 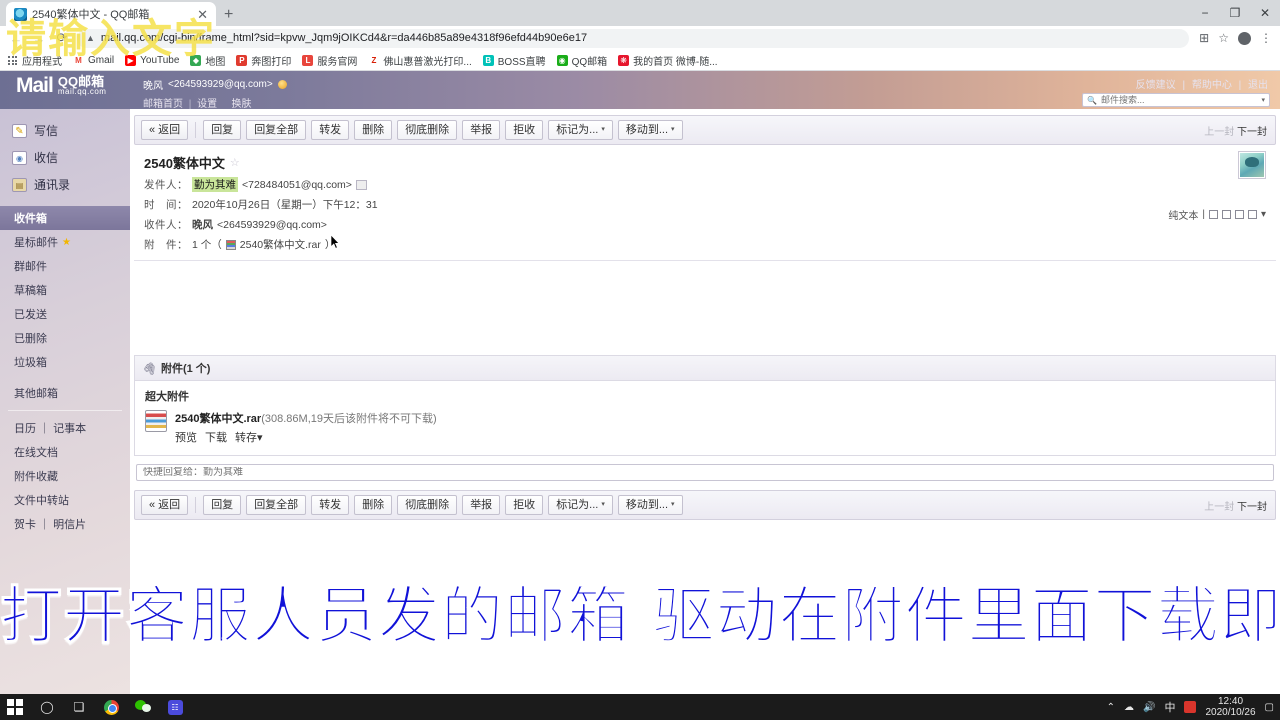 What do you see at coordinates (16, 38) in the screenshot?
I see `back-icon: ←` at bounding box center [16, 38].